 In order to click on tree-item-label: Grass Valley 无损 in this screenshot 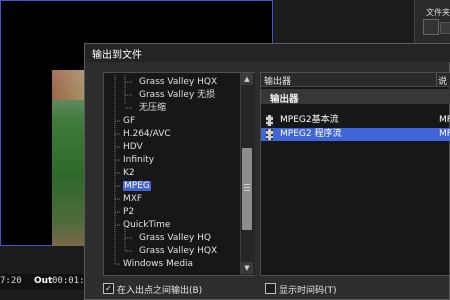, I will do `click(177, 95)`.